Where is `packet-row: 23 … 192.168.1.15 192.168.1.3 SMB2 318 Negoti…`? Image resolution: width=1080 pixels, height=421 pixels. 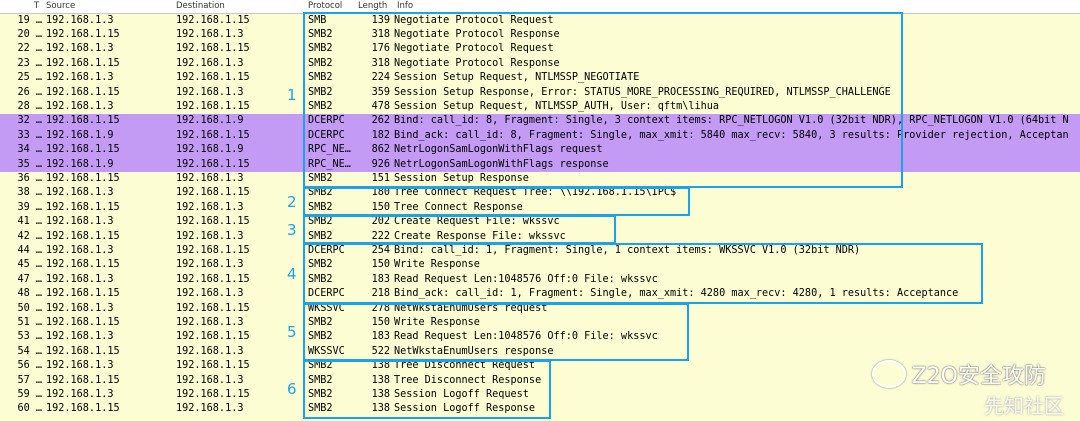 packet-row: 23 … 192.168.1.15 192.168.1.3 SMB2 318 Negoti… is located at coordinates (540, 64).